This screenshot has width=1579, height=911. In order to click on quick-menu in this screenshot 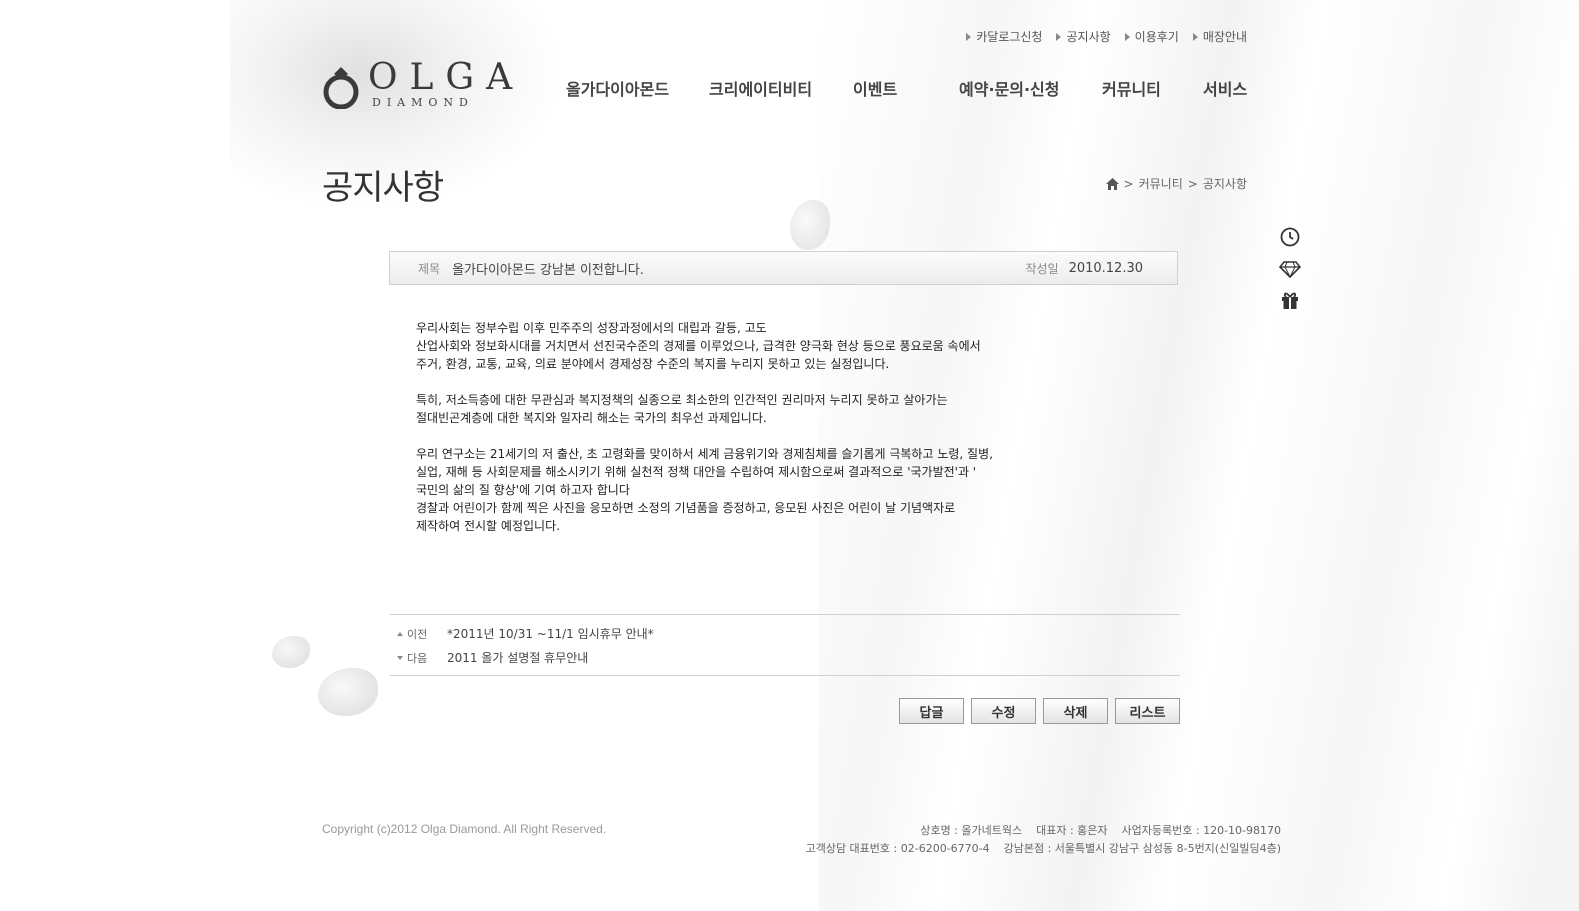, I will do `click(1290, 268)`.